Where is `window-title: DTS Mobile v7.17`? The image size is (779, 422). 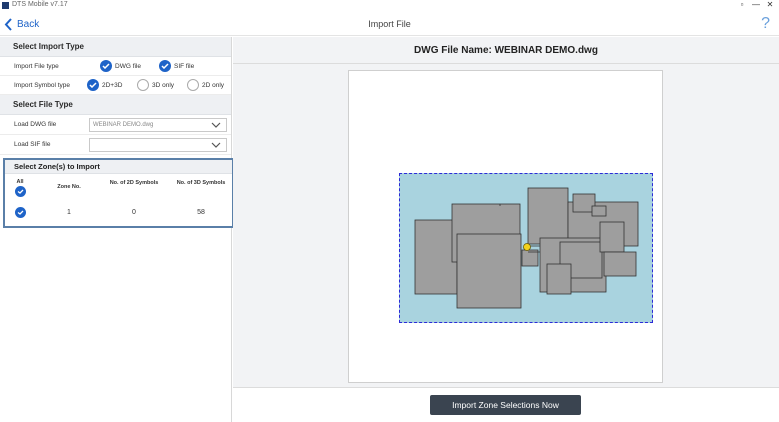
window-title: DTS Mobile v7.17 is located at coordinates (40, 4).